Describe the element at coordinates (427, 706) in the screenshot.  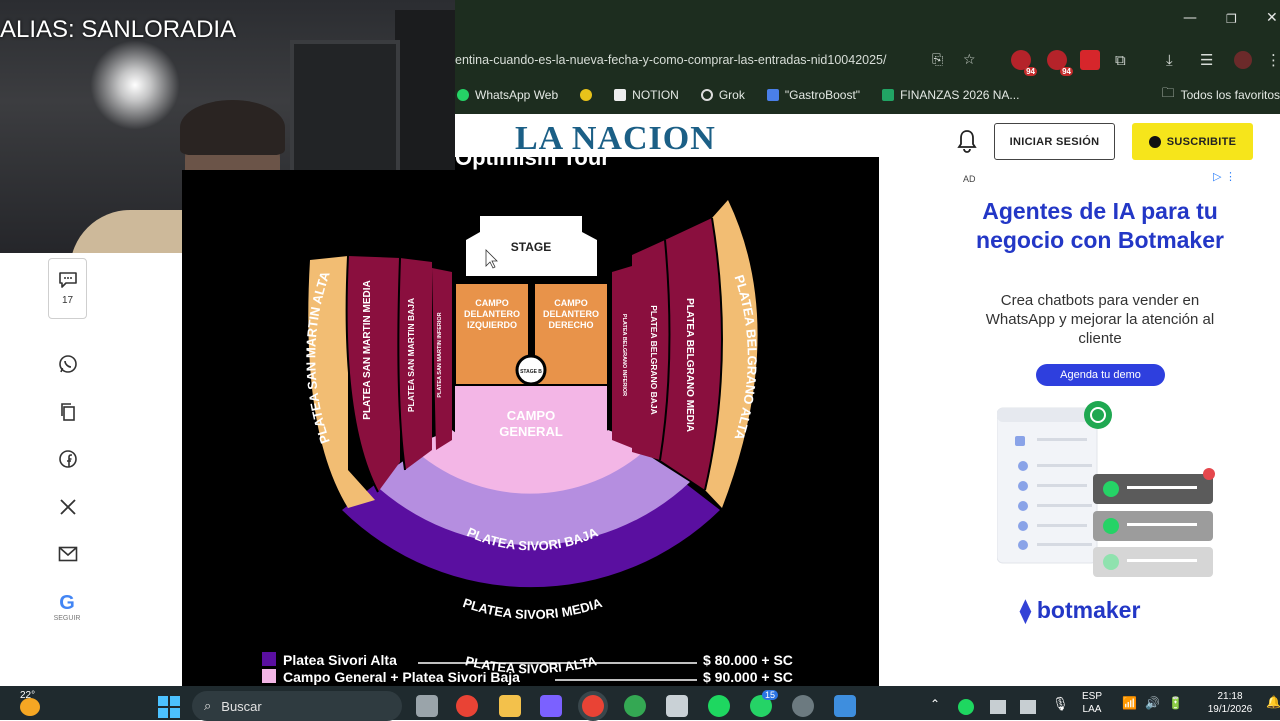
I see `task-view-icon` at that location.